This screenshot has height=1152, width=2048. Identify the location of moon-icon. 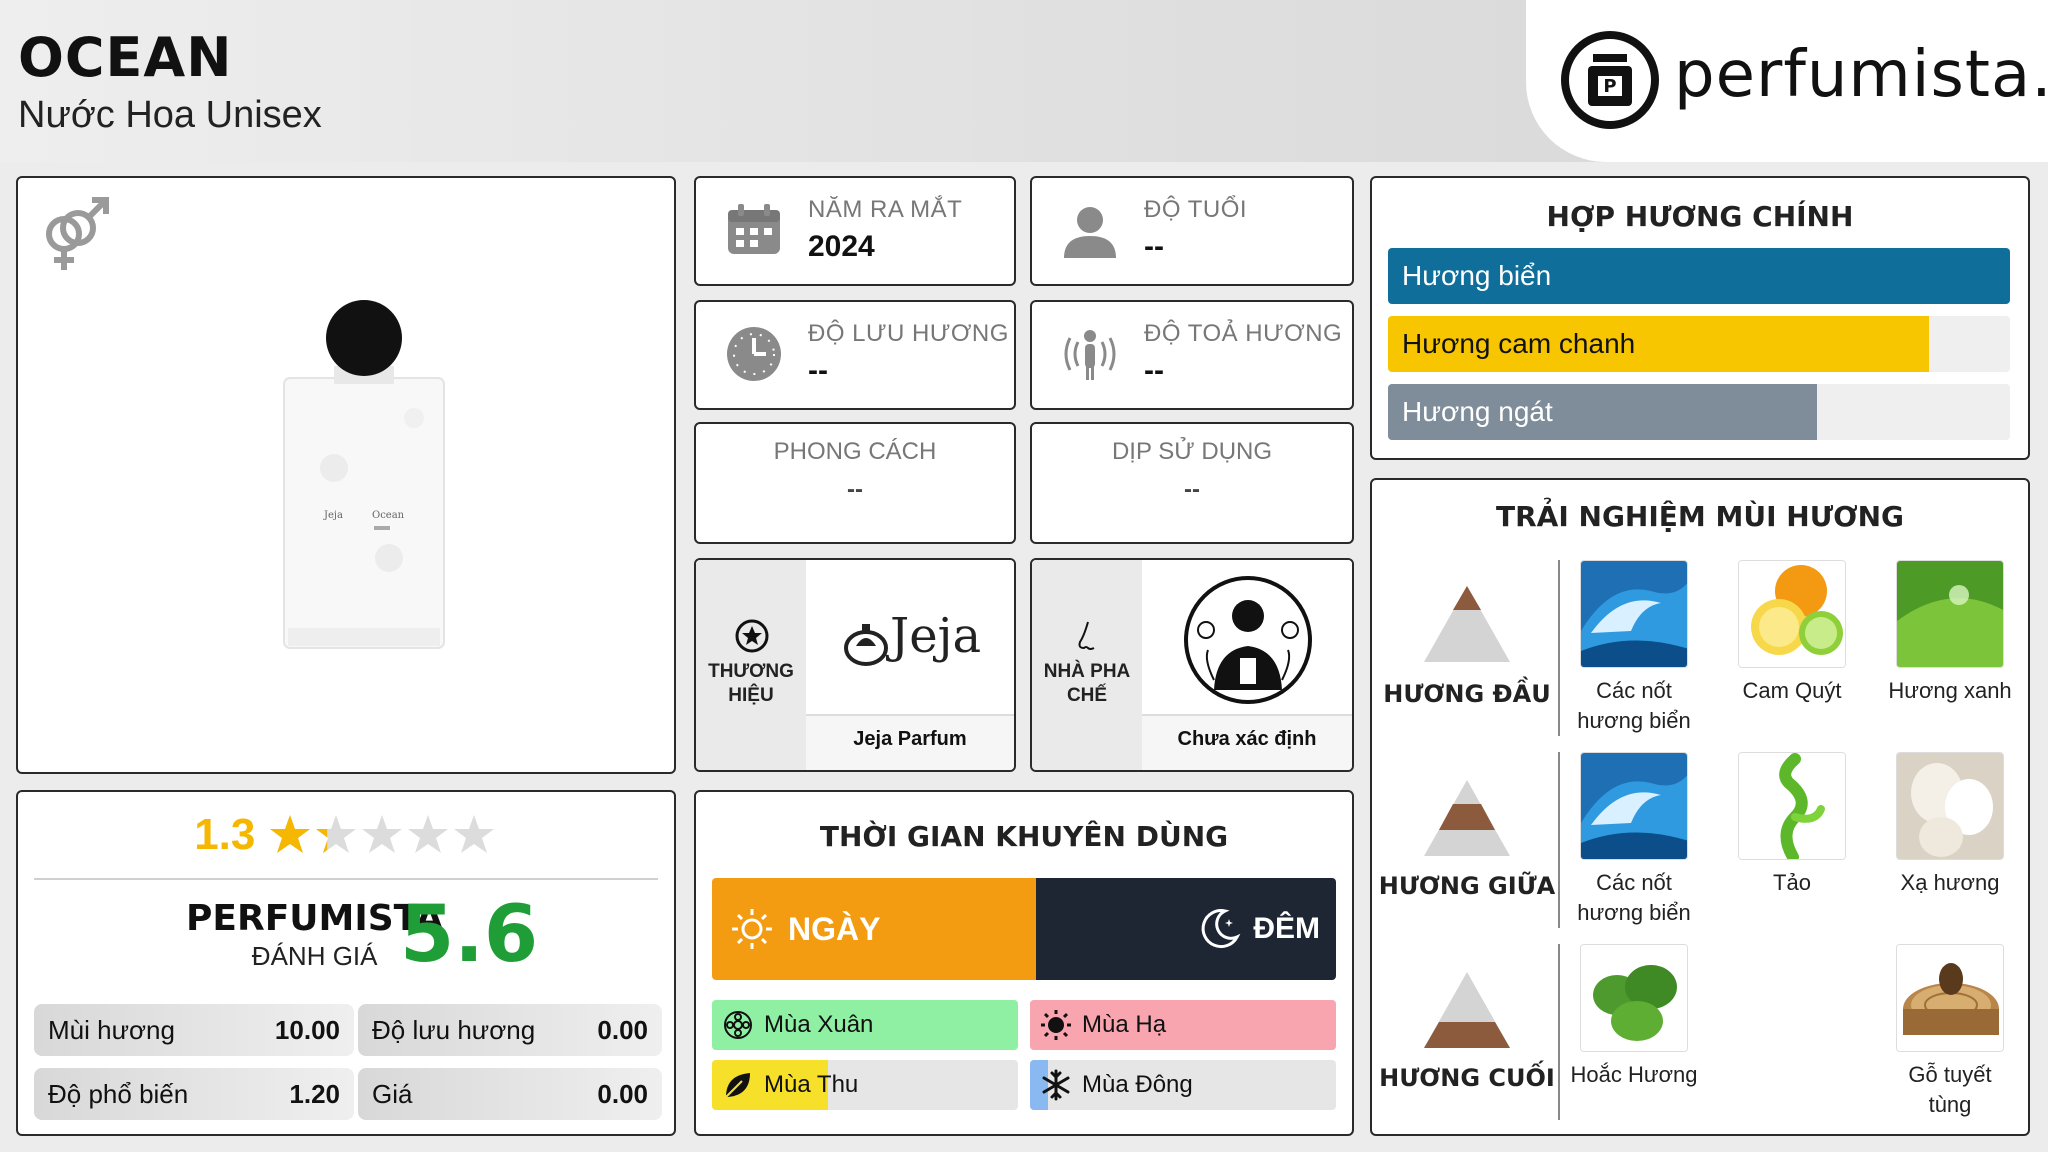
(1221, 929).